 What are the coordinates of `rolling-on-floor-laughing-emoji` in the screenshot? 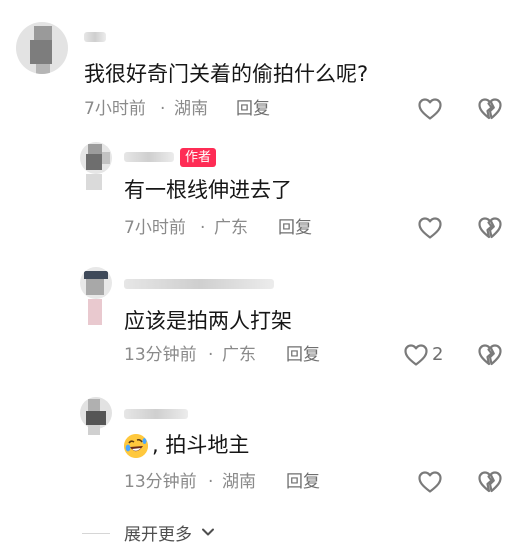 It's located at (136, 446).